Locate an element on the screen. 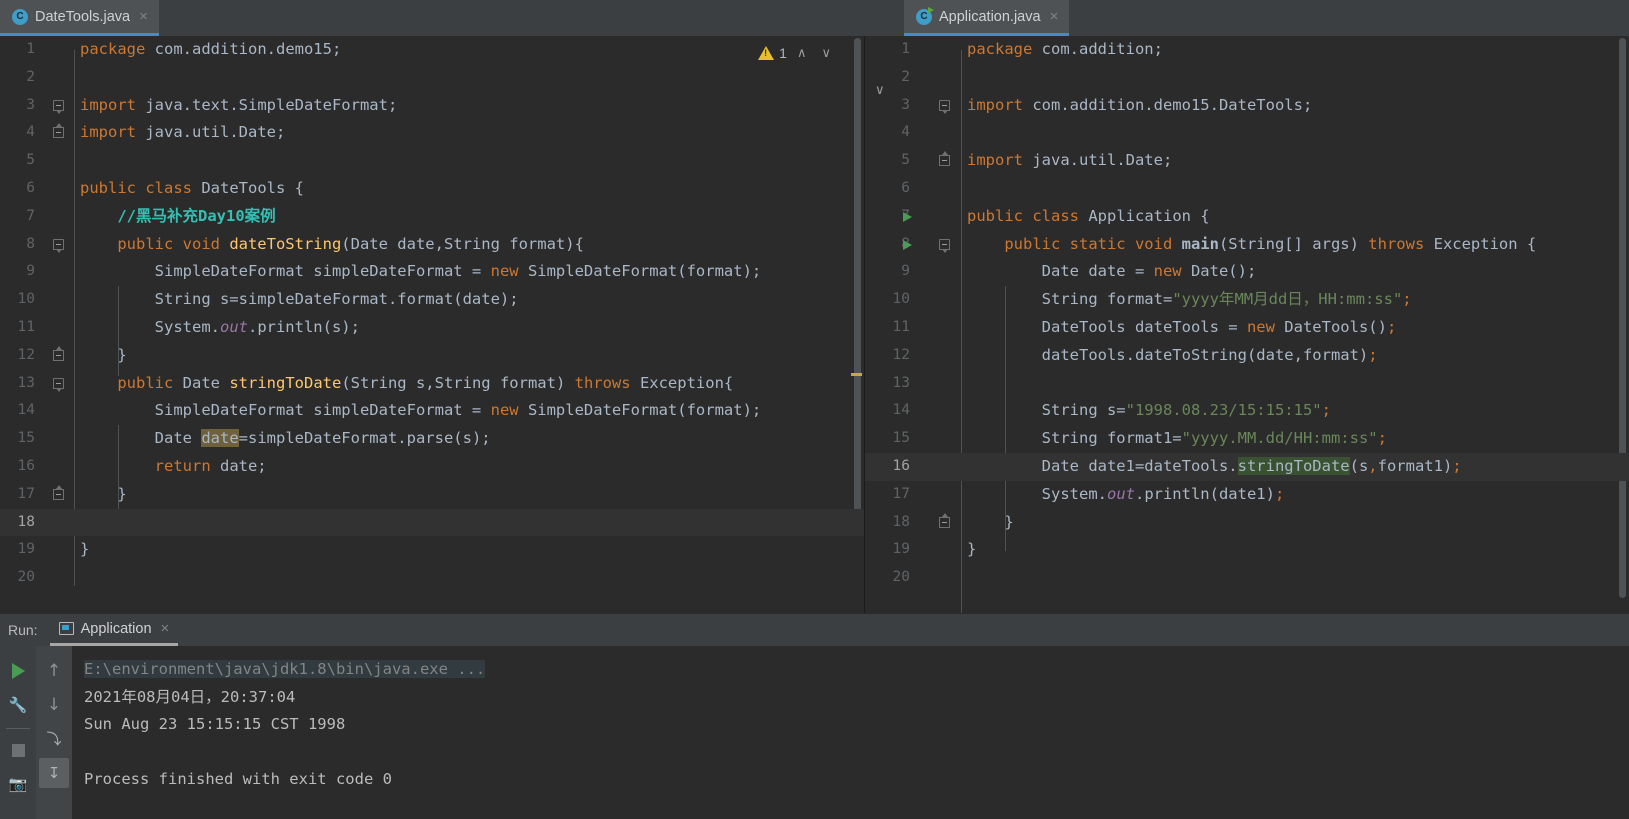 Image resolution: width=1629 pixels, height=819 pixels. code-line: 7 public class Application { is located at coordinates (1247, 217).